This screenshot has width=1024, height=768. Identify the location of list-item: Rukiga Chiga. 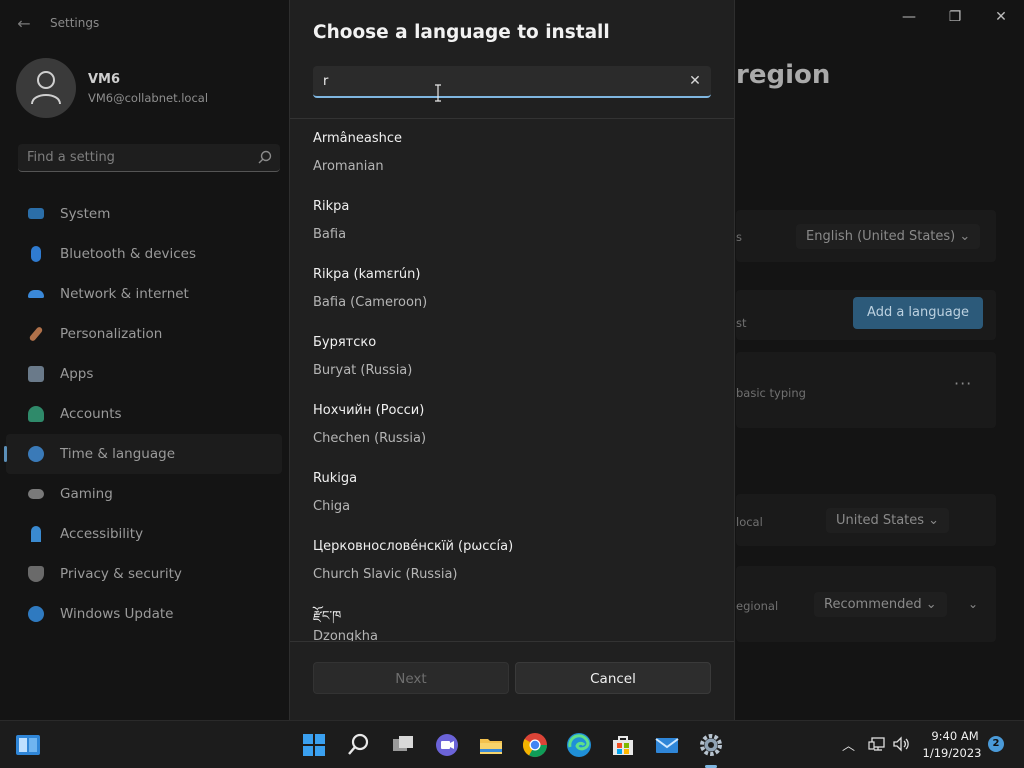
(512, 493).